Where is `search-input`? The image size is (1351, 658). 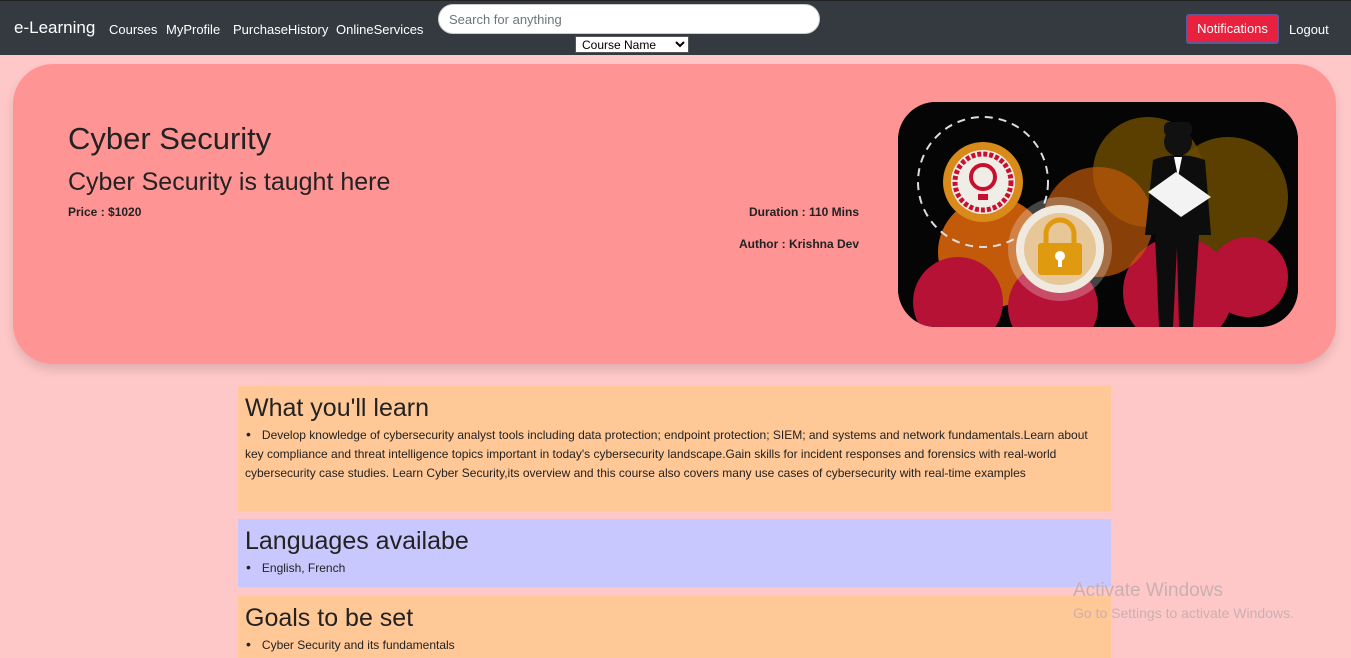 search-input is located at coordinates (629, 19).